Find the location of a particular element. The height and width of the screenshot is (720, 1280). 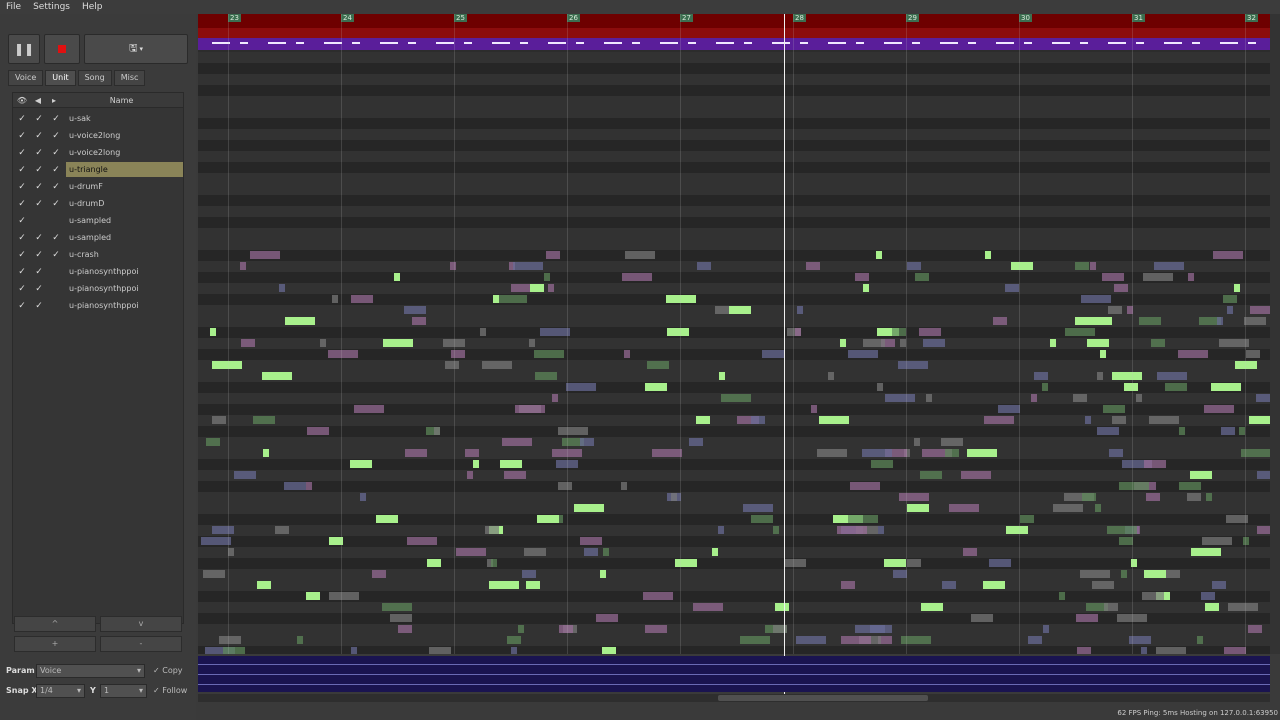

visible-icon: 👁 is located at coordinates (22, 100).